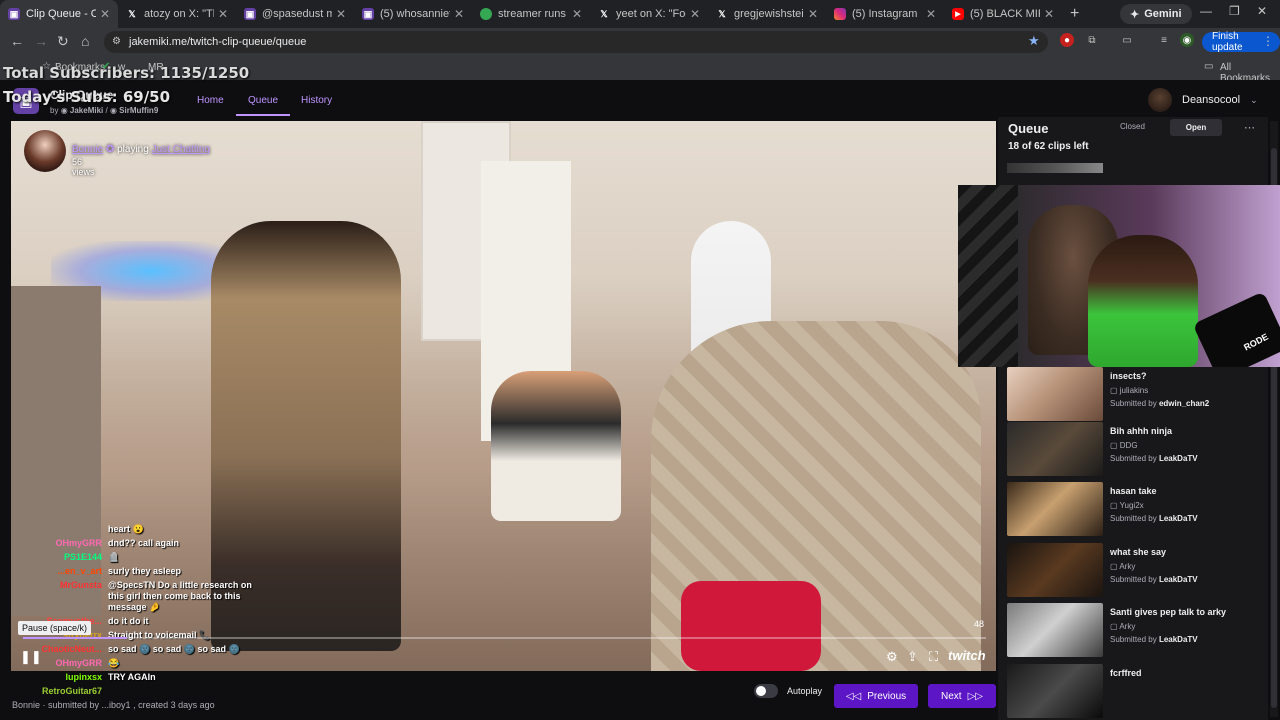  I want to click on queue-open-toggle: Open, so click(1196, 127).